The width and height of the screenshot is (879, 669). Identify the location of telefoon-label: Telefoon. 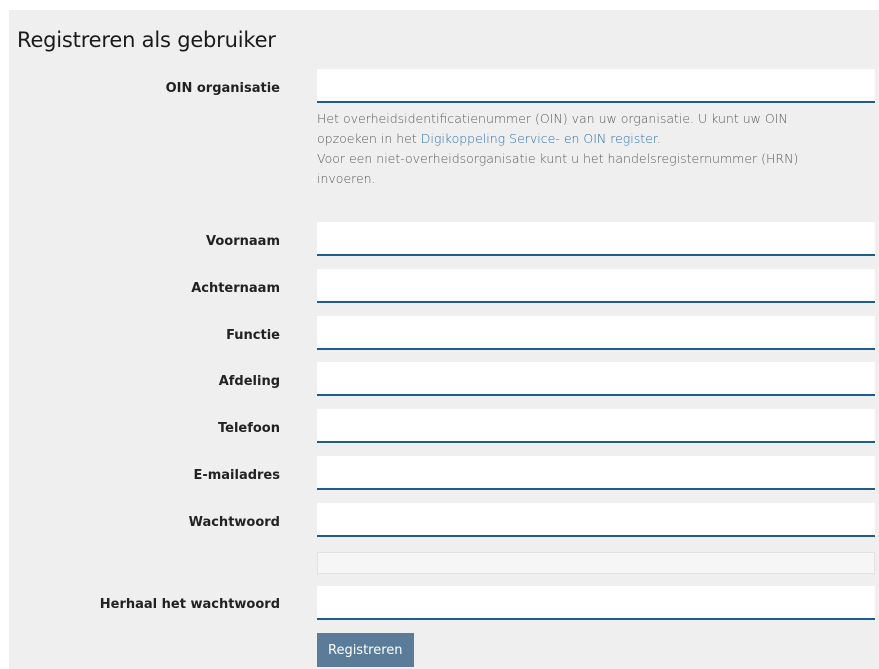
(248, 428).